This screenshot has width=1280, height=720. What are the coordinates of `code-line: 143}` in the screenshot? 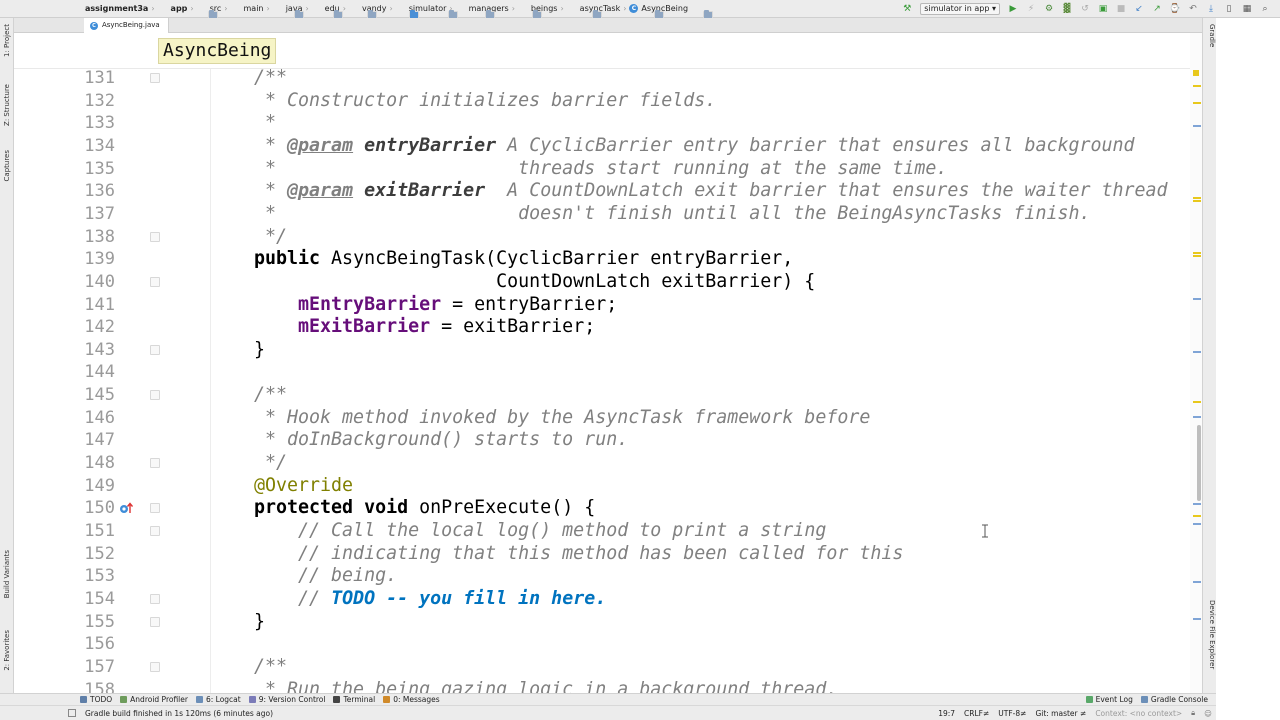 It's located at (602, 350).